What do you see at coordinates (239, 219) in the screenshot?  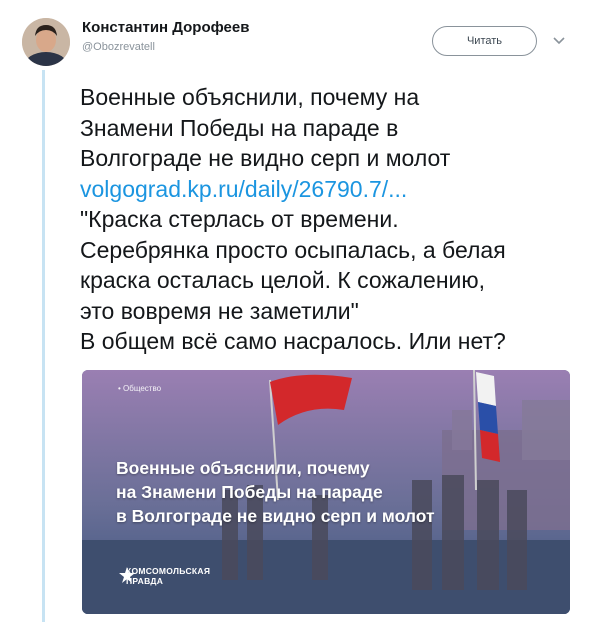 I see `tweet-line: "Краска стерлась от времени.` at bounding box center [239, 219].